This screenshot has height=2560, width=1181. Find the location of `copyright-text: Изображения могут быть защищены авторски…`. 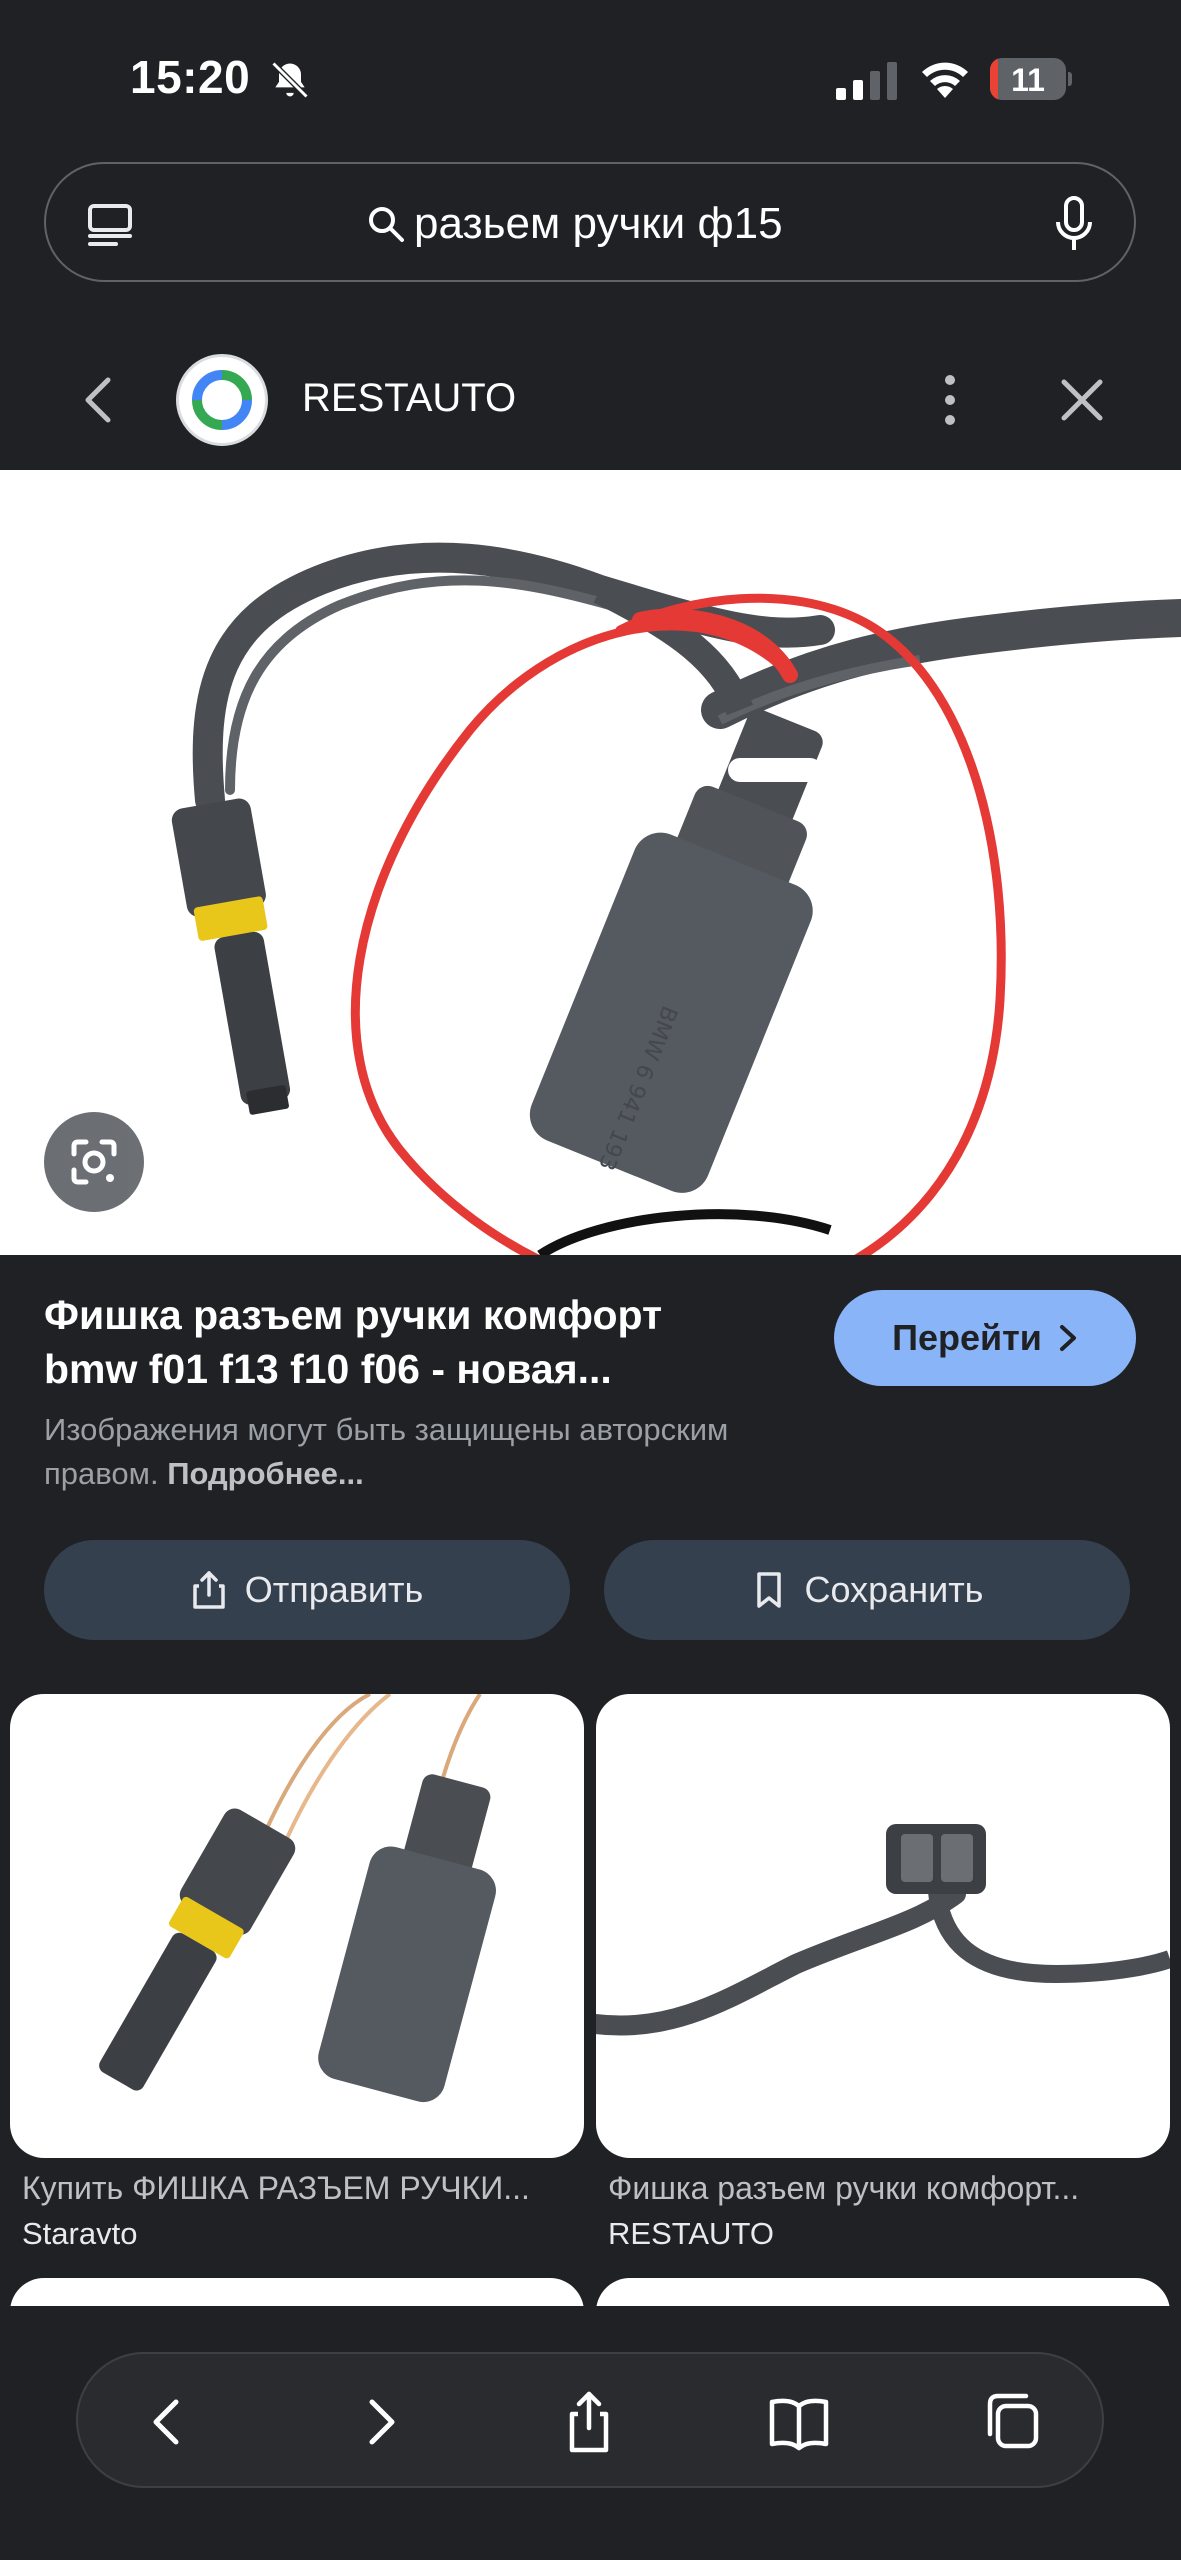

copyright-text: Изображения могут быть защищены авторски… is located at coordinates (386, 1451).